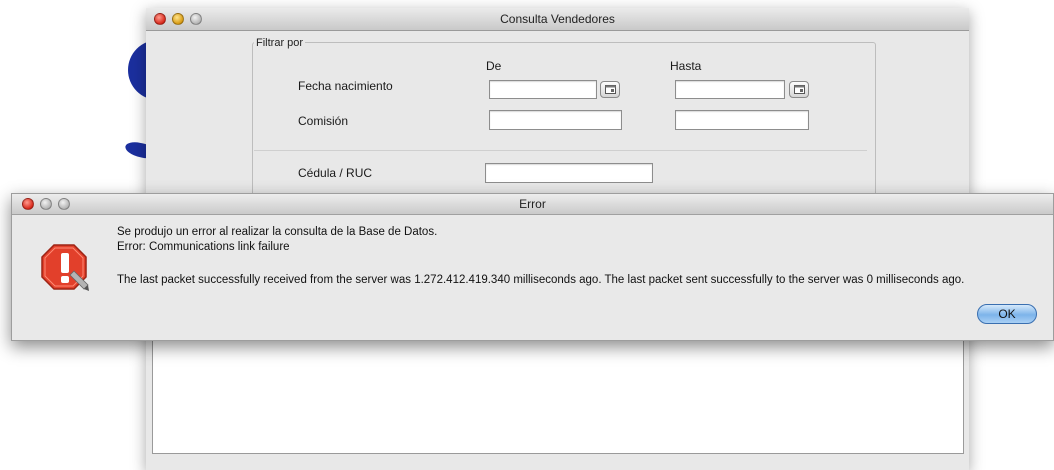 The width and height of the screenshot is (1054, 470). Describe the element at coordinates (160, 19) in the screenshot. I see `close-window-button` at that location.